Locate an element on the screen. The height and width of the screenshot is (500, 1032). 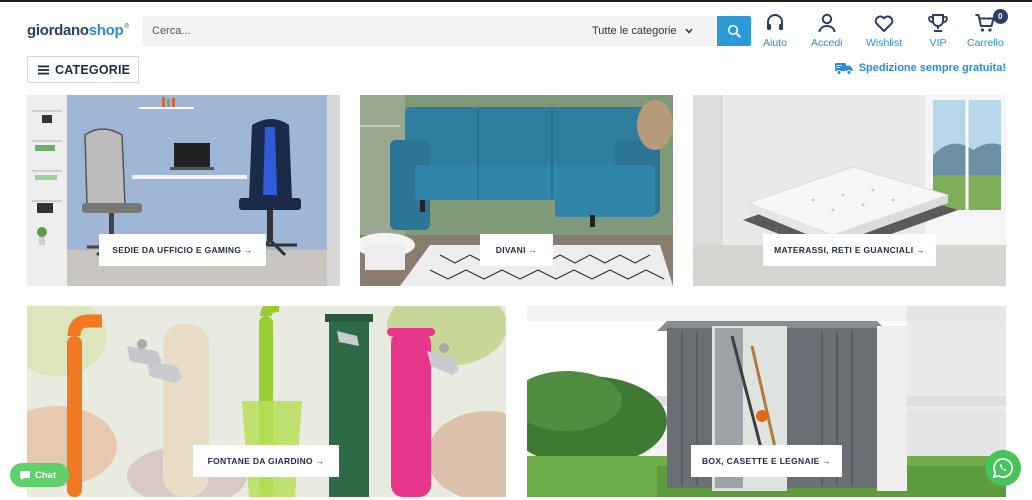
nav-cart: 0 Carrello is located at coordinates (987, 29).